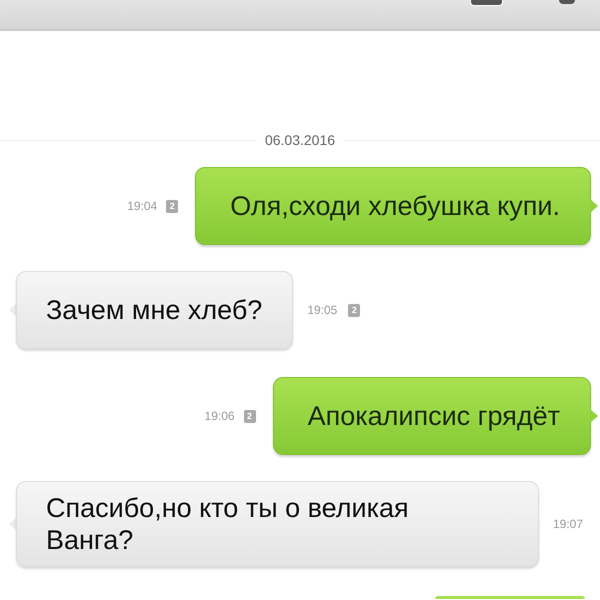  I want to click on message-time: 19:07, so click(568, 524).